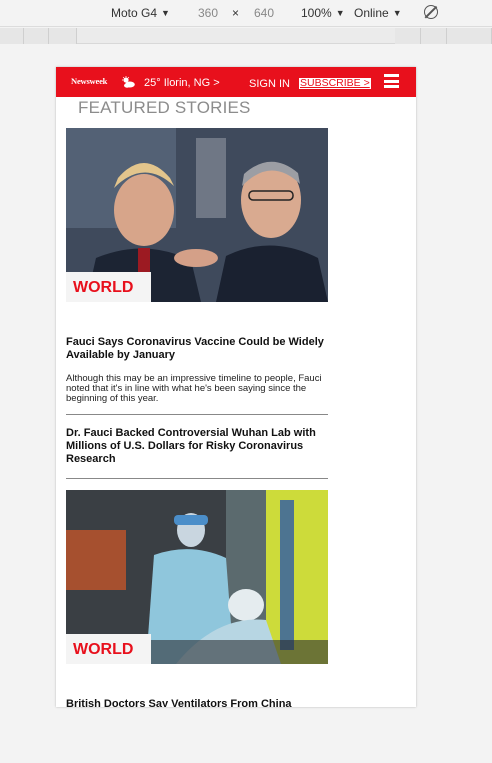 The height and width of the screenshot is (763, 492). I want to click on throttle-select: Online ▼, so click(378, 13).